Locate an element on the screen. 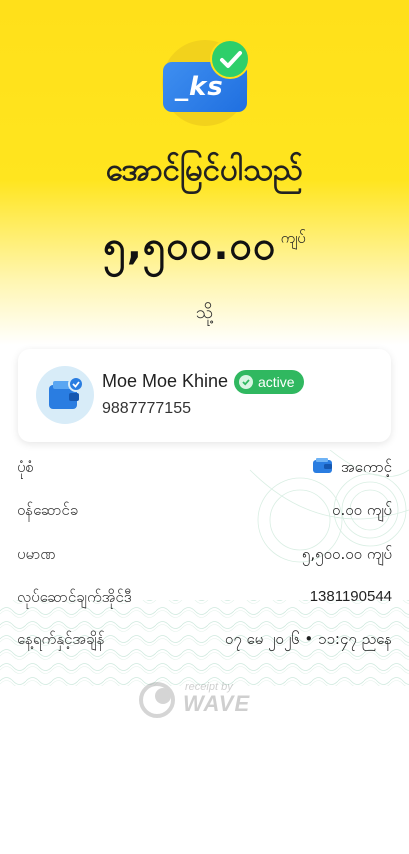  wave-logo-icon is located at coordinates (157, 700).